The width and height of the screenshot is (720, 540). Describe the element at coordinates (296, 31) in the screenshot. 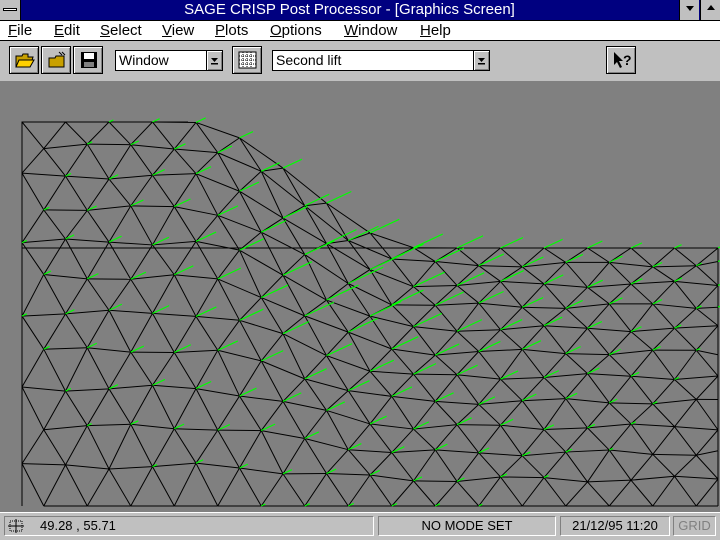

I see `menu-options: Options` at that location.